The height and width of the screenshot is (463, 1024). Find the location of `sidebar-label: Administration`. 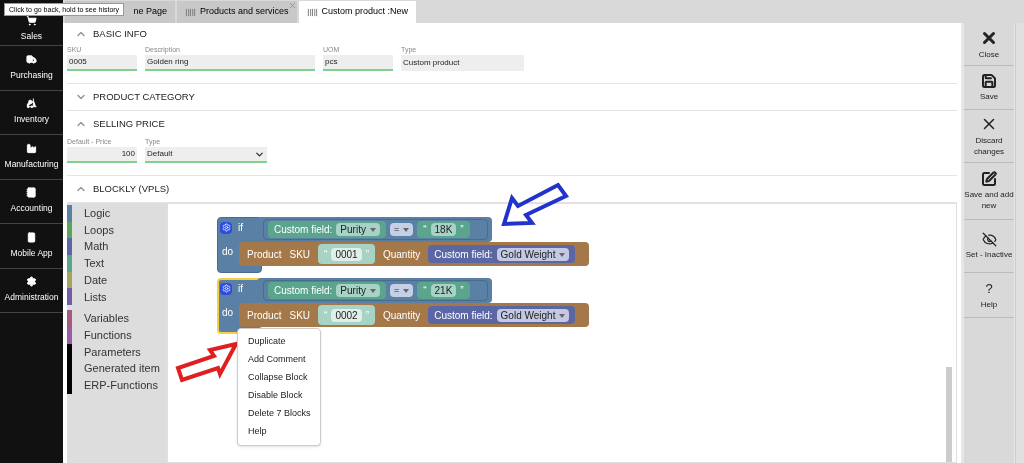

sidebar-label: Administration is located at coordinates (31, 298).